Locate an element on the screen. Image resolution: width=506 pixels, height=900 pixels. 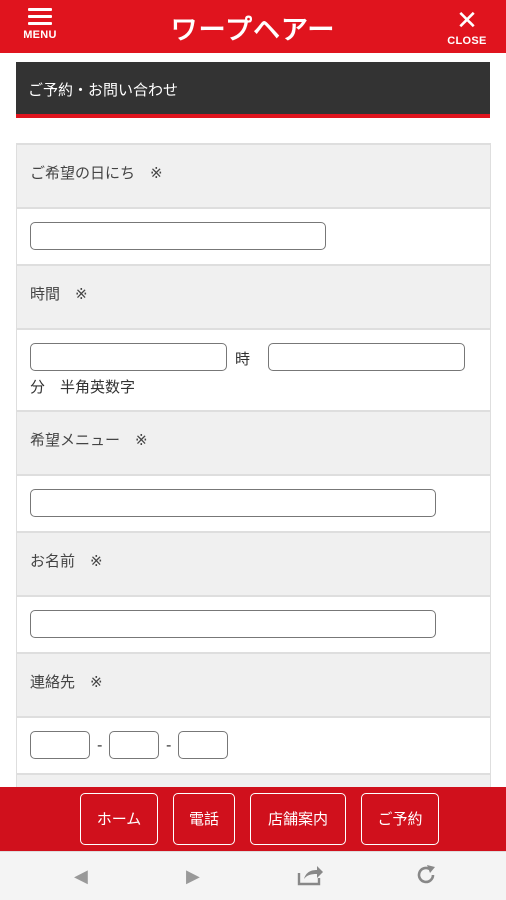
forward-arrow-icon: ▶ is located at coordinates (193, 876).